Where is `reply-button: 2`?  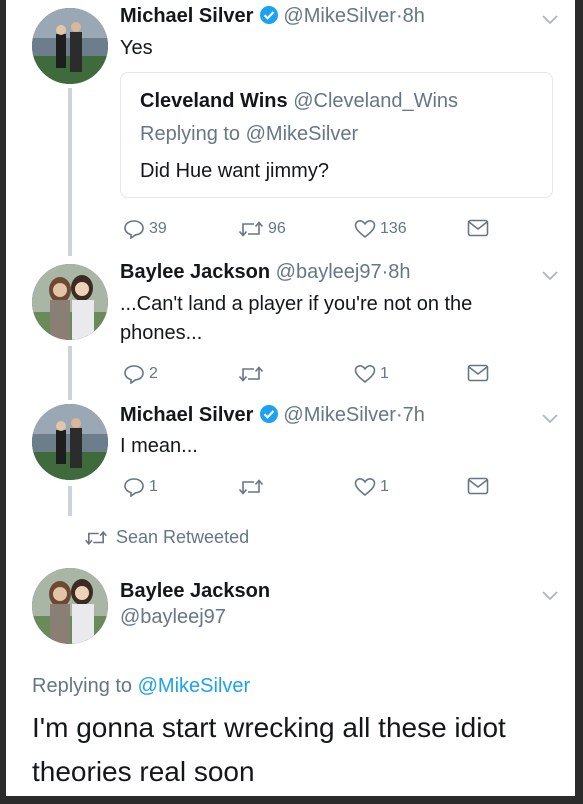 reply-button: 2 is located at coordinates (140, 374).